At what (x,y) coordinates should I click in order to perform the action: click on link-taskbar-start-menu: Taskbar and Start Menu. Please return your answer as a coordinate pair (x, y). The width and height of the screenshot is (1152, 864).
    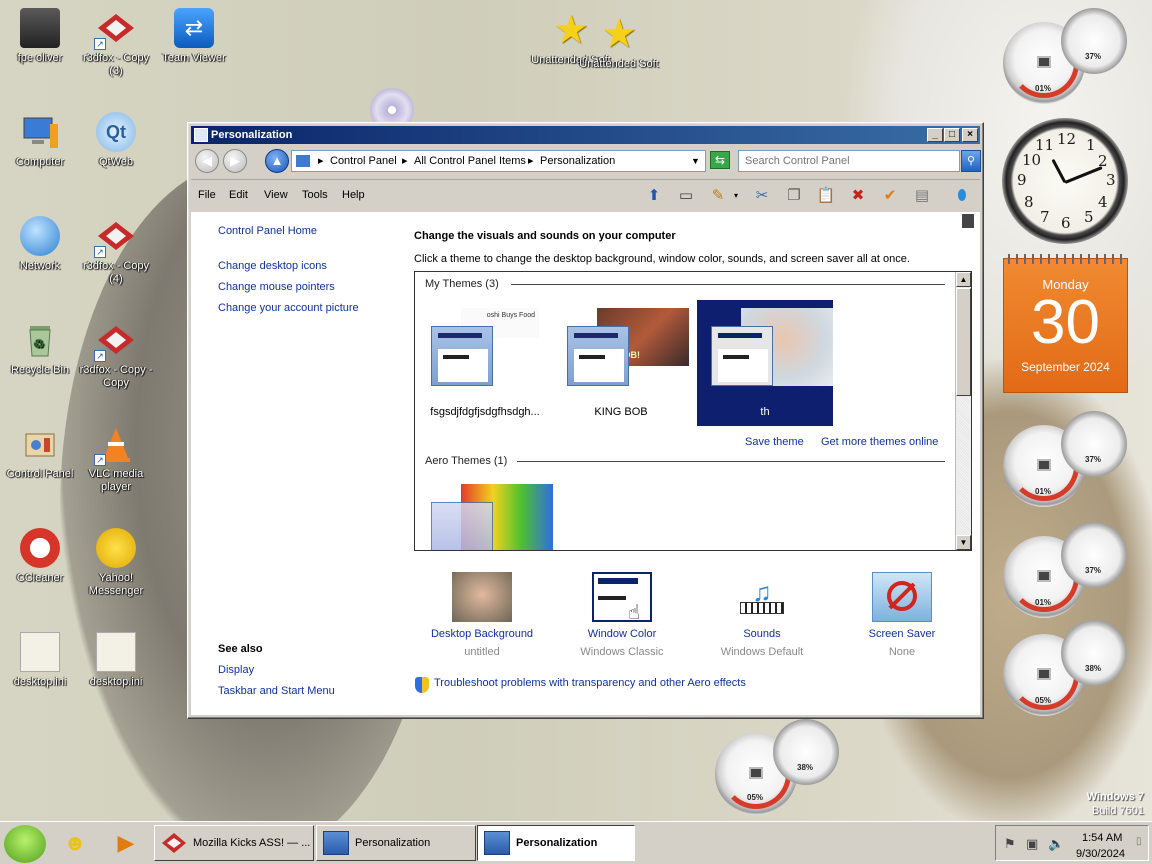
    Looking at the image, I should click on (276, 691).